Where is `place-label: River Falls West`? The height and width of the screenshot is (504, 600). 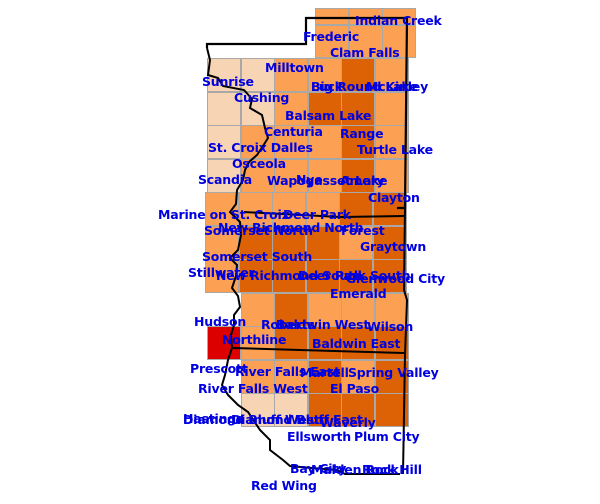 place-label: River Falls West is located at coordinates (253, 388).